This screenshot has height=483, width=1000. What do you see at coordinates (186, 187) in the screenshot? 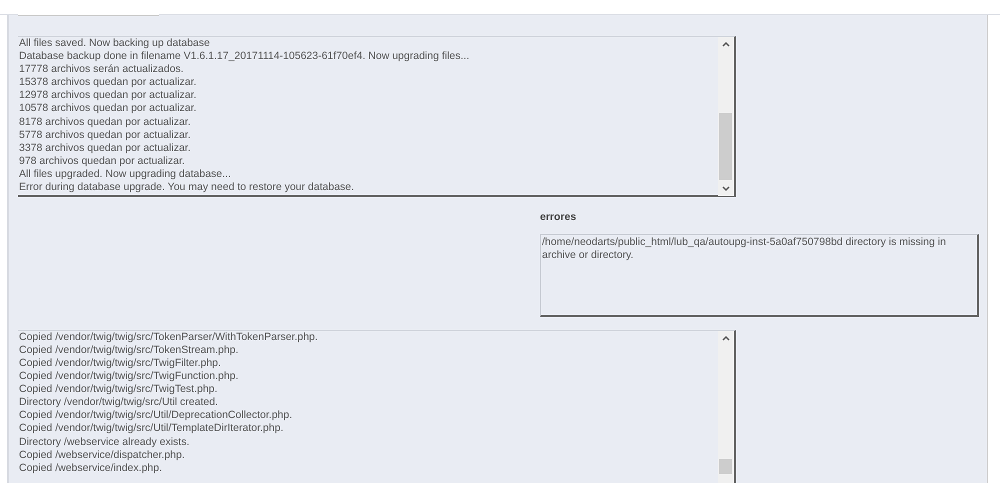
I see `log-line: Error during database upgrade. You may need to restore your database.` at bounding box center [186, 187].